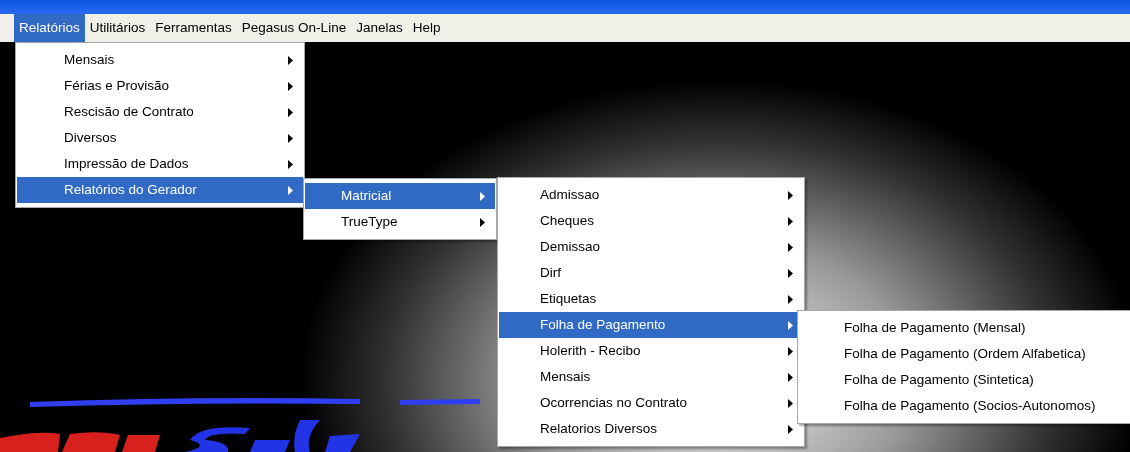  What do you see at coordinates (426, 28) in the screenshot?
I see `menu-bar-item: Help` at bounding box center [426, 28].